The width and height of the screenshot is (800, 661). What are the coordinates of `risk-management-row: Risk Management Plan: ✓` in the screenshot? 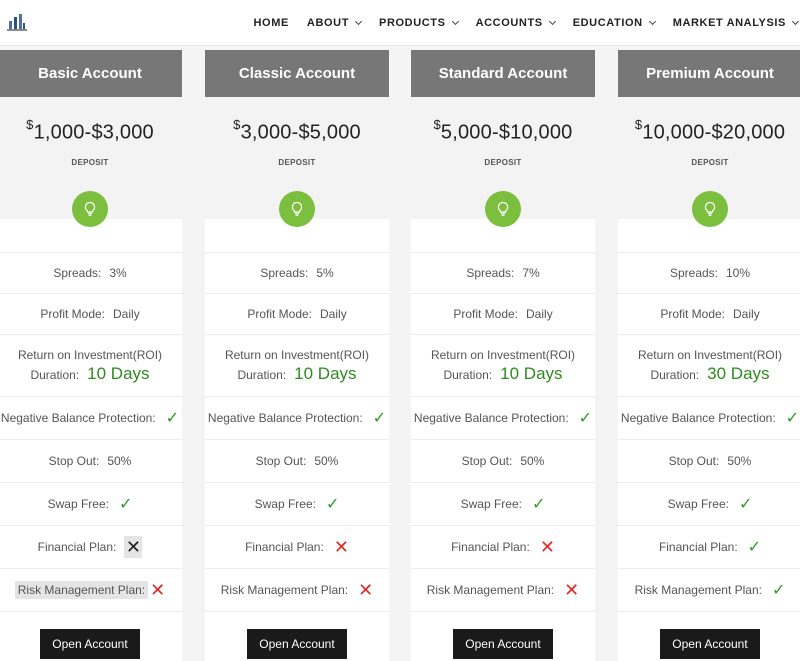 It's located at (709, 589).